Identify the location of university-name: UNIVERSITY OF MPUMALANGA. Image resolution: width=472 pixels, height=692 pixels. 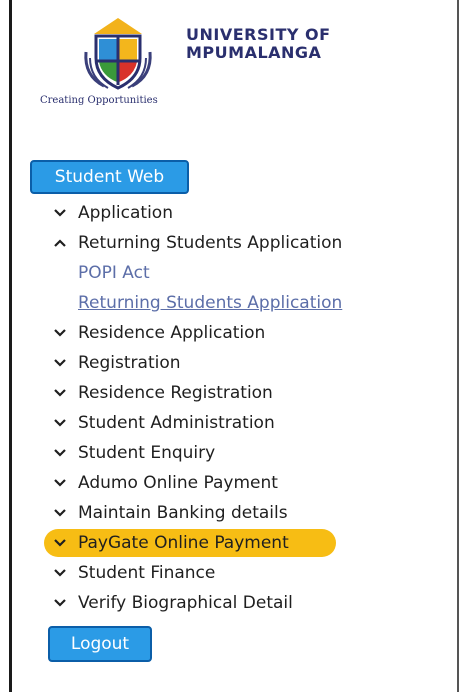
(258, 44).